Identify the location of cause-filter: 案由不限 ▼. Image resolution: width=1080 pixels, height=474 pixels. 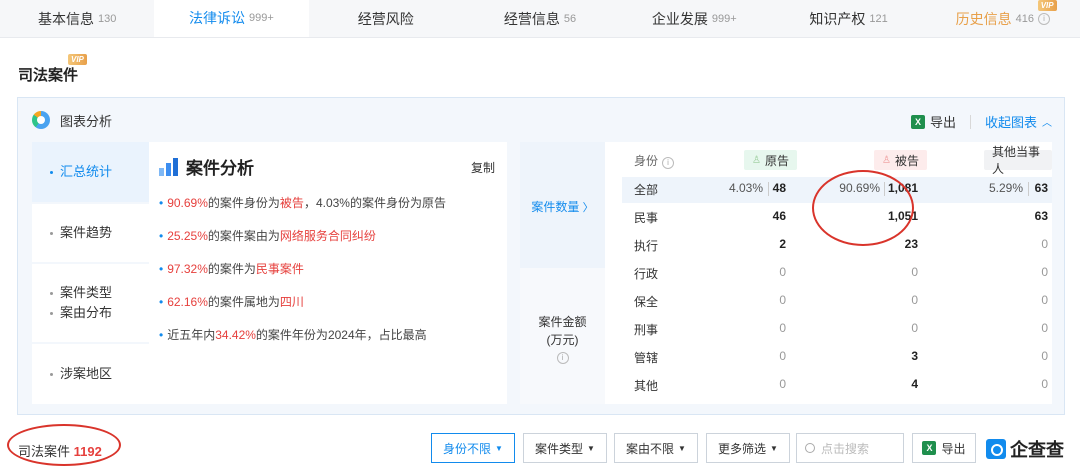
(656, 448).